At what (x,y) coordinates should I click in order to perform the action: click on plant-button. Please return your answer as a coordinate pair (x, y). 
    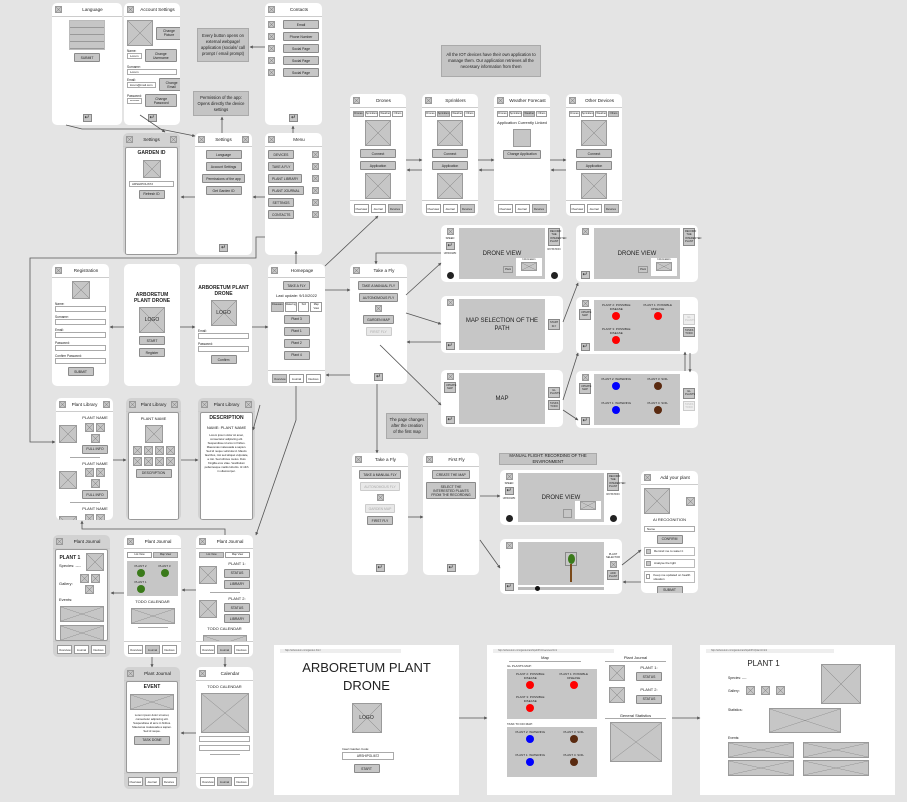
    Looking at the image, I should click on (567, 513).